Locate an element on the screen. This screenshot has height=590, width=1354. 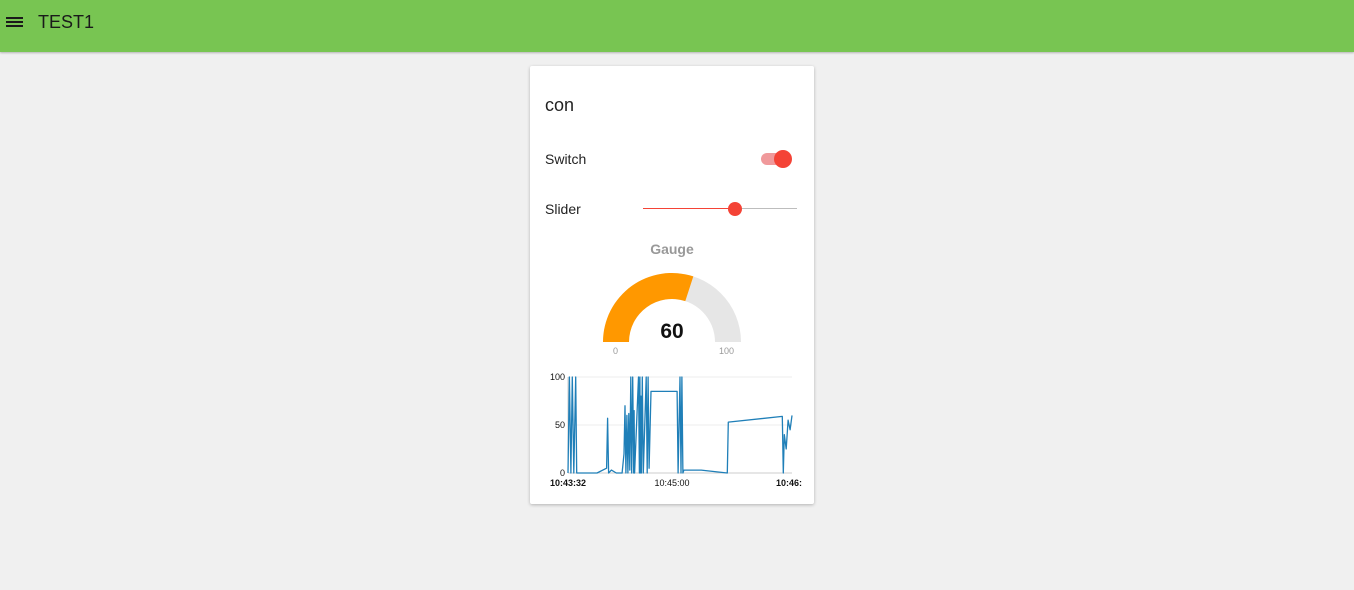
slider-inactive-track is located at coordinates (766, 208).